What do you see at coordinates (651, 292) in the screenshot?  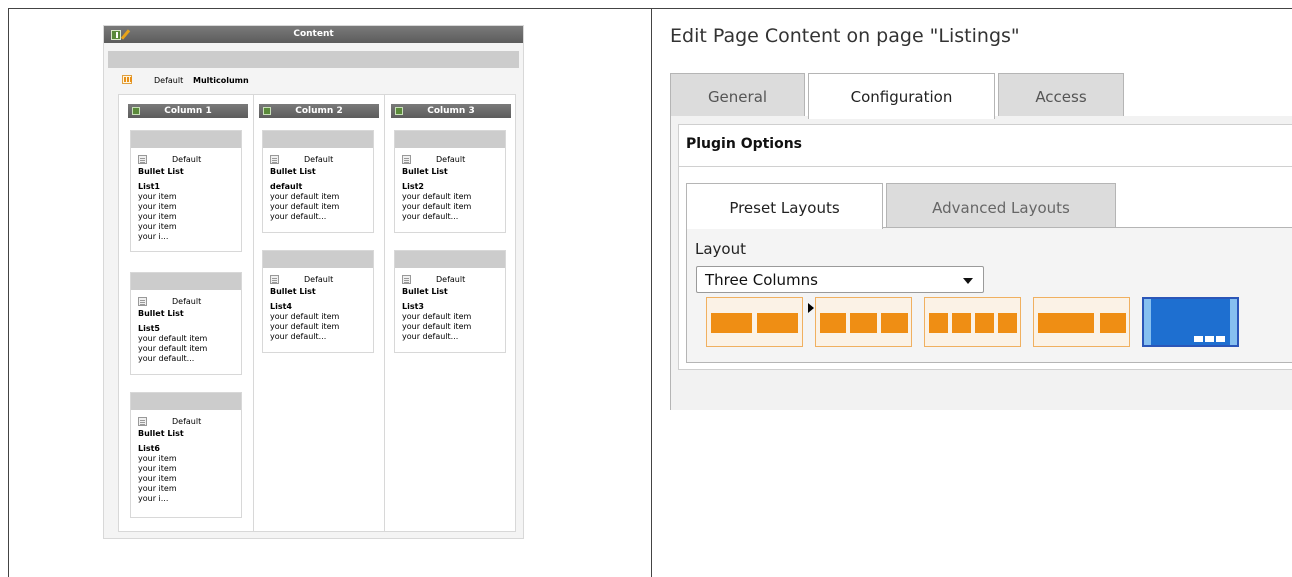 I see `frame-divider` at bounding box center [651, 292].